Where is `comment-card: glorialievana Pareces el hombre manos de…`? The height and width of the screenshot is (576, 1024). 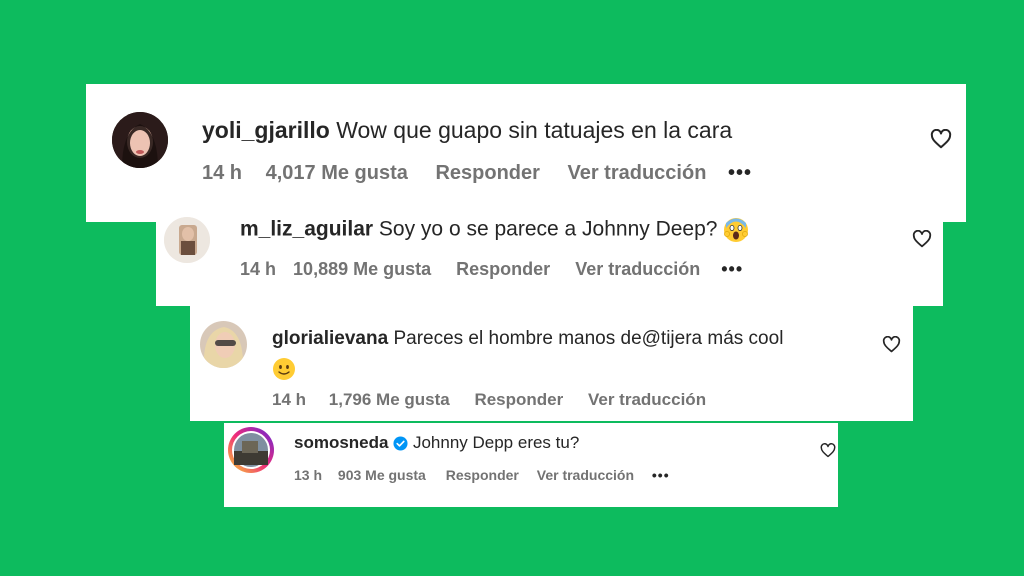 comment-card: glorialievana Pareces el hombre manos de… is located at coordinates (551, 363).